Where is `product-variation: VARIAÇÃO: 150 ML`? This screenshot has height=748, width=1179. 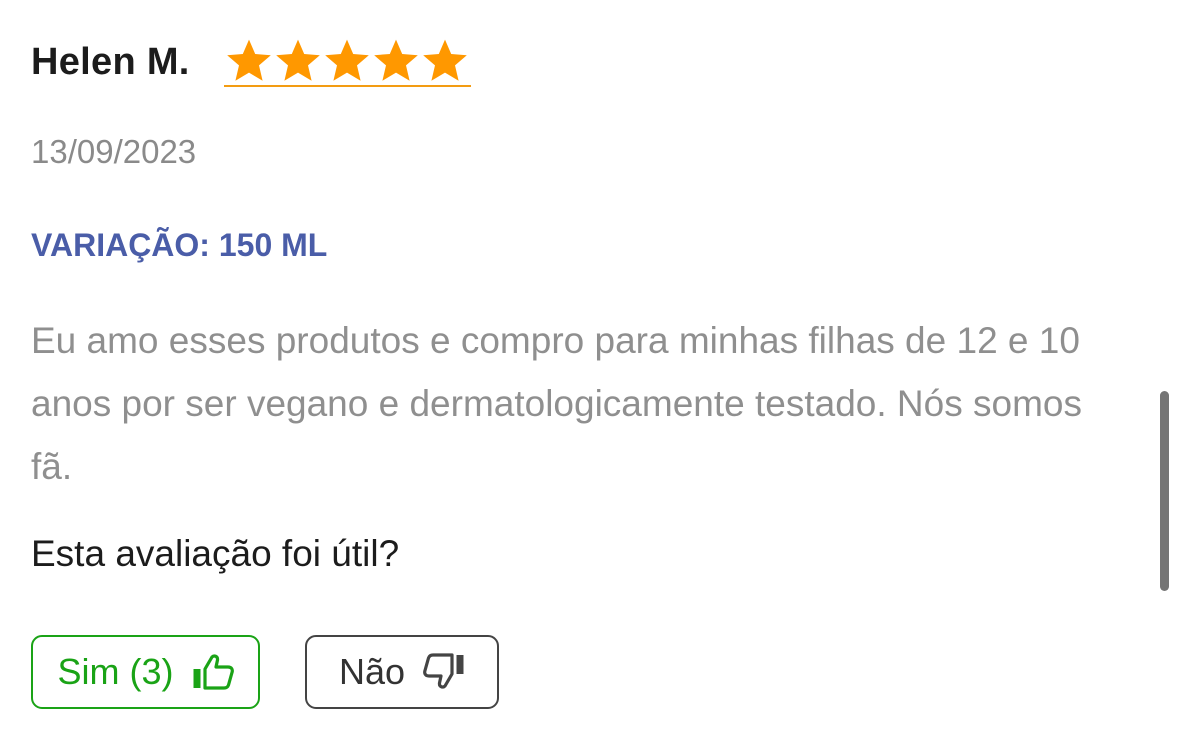
product-variation: VARIAÇÃO: 150 ML is located at coordinates (179, 245).